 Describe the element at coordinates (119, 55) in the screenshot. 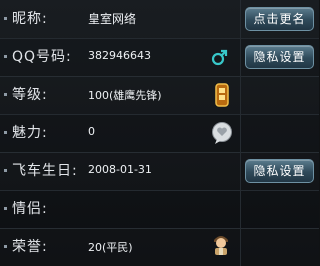

I see `qq-number-value: 382946643` at that location.